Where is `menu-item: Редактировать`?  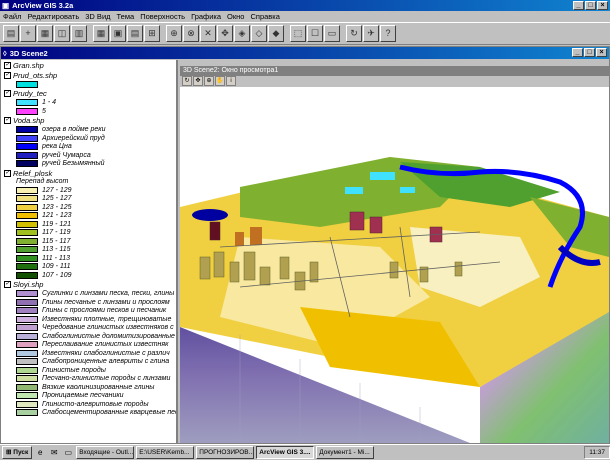 menu-item: Редактировать is located at coordinates (53, 16).